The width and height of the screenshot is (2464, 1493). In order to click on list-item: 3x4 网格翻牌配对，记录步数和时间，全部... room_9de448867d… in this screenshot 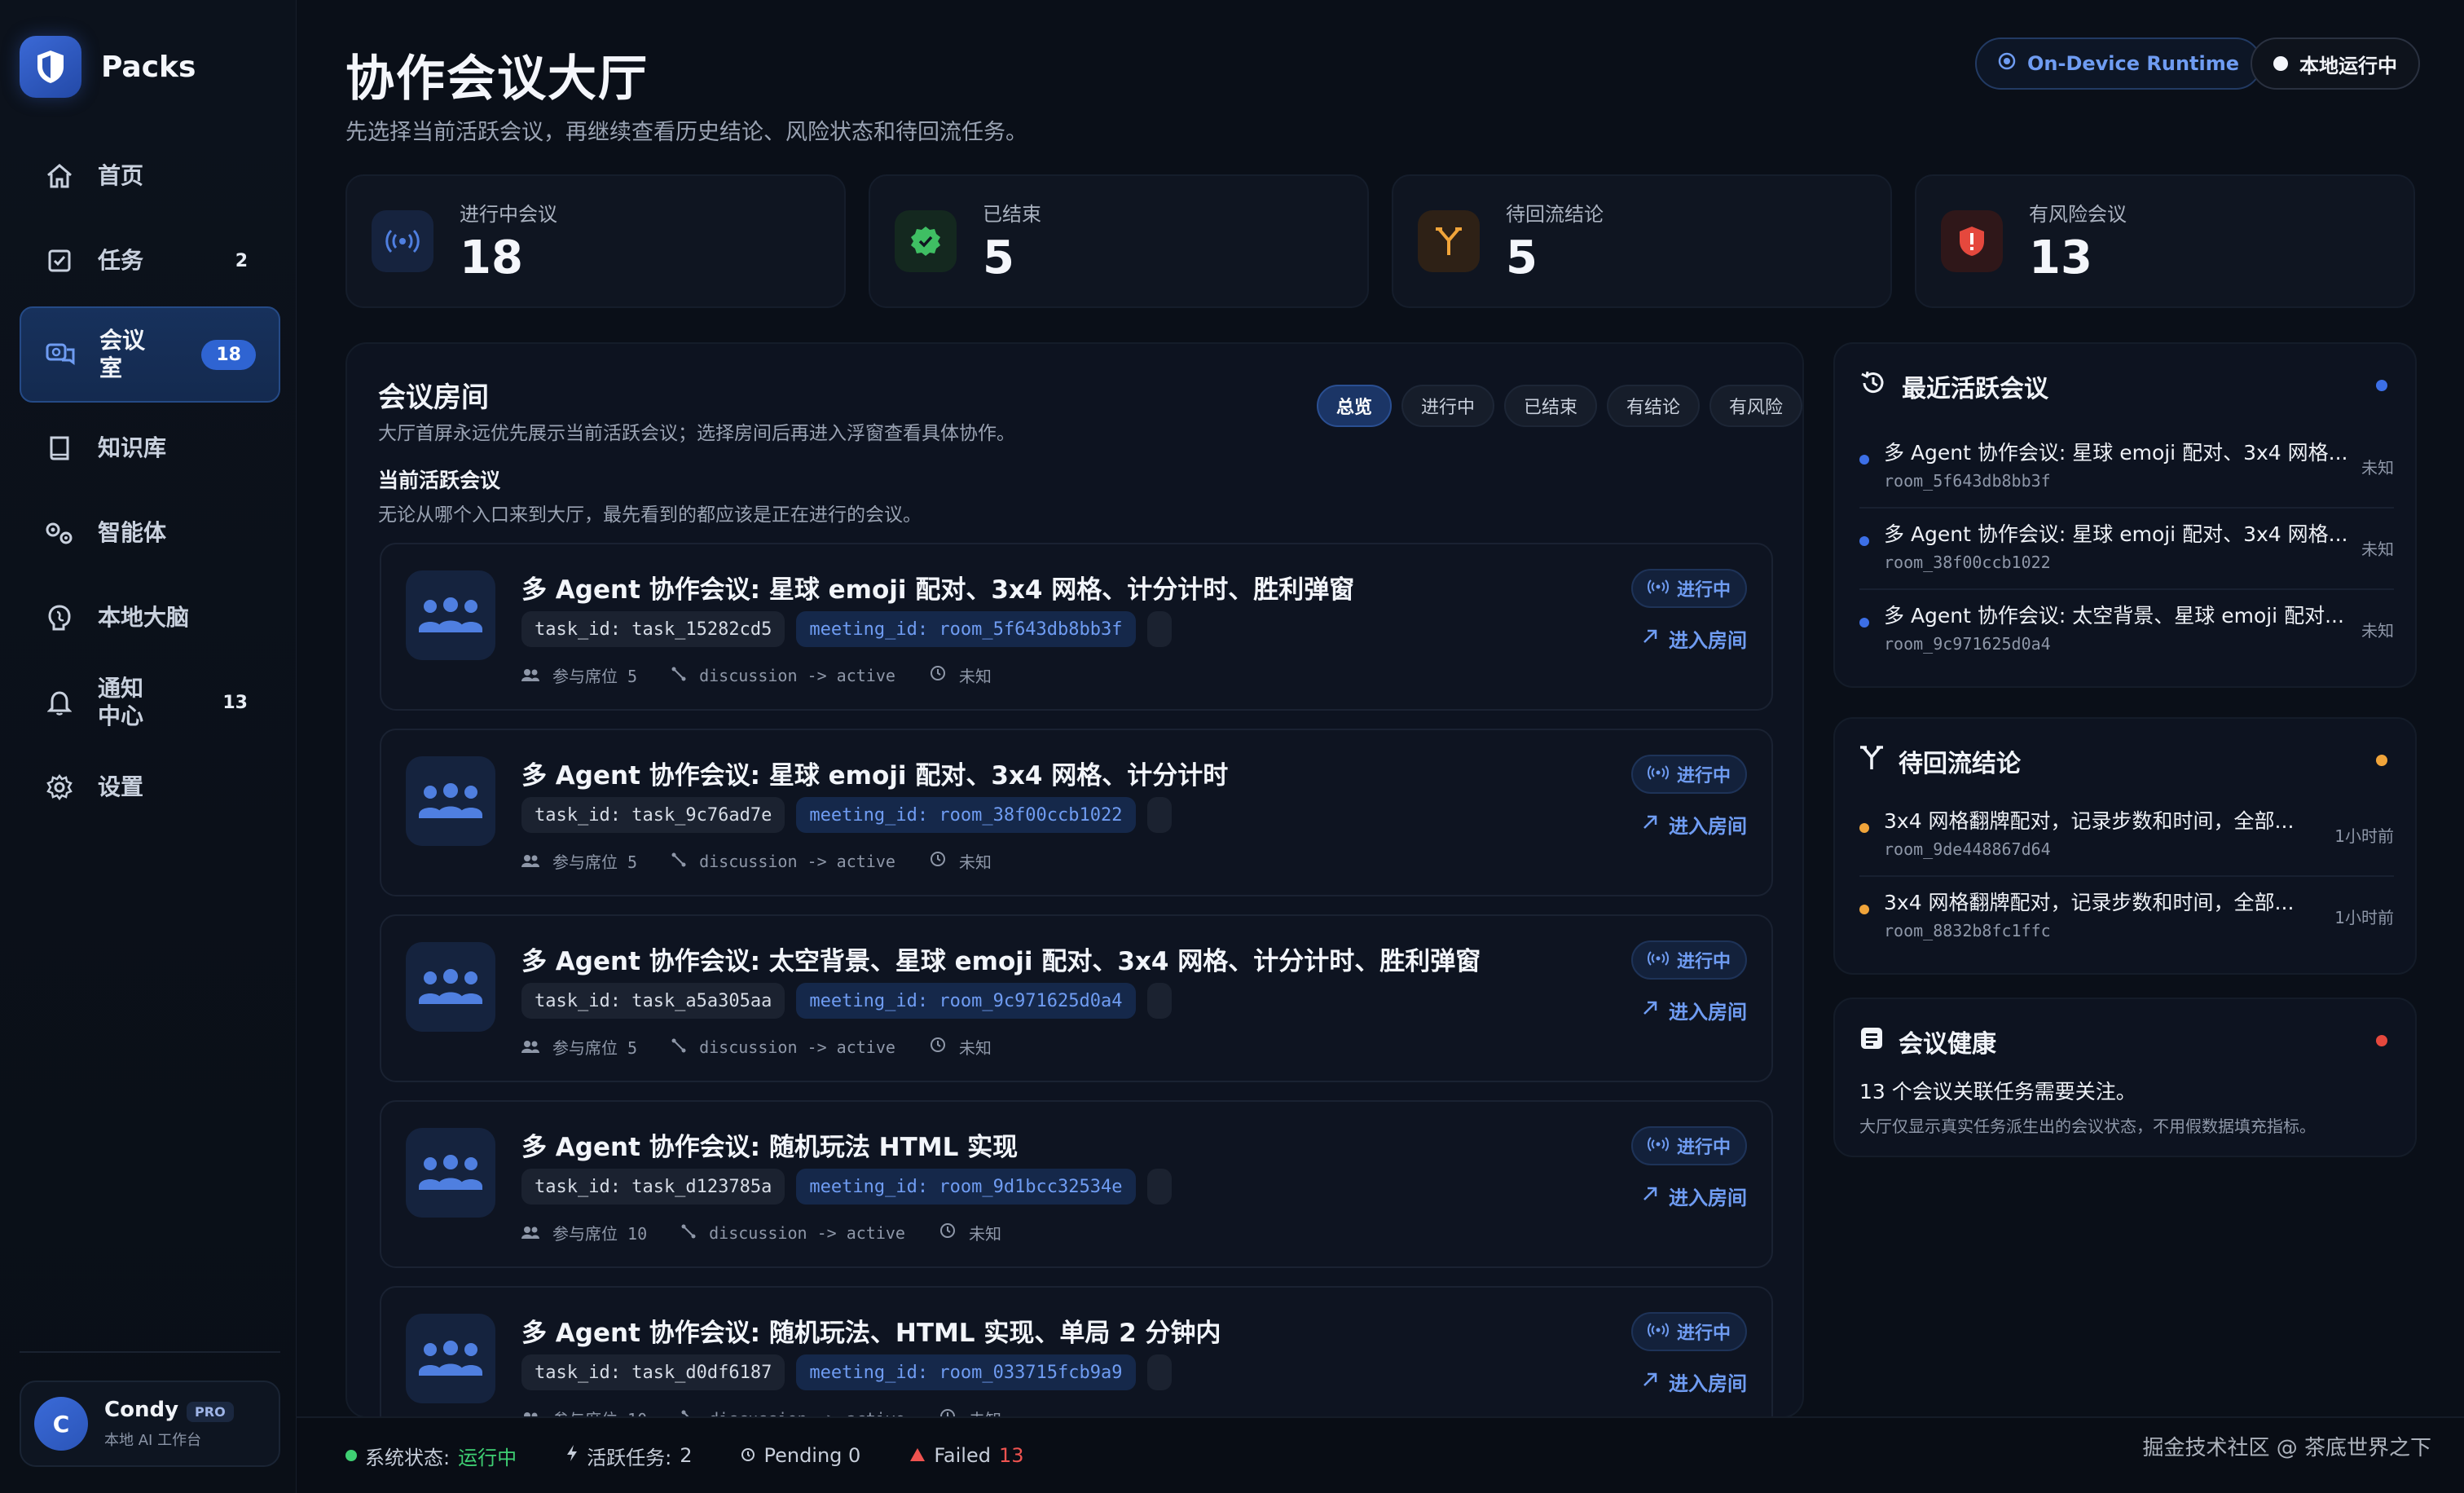, I will do `click(2126, 836)`.